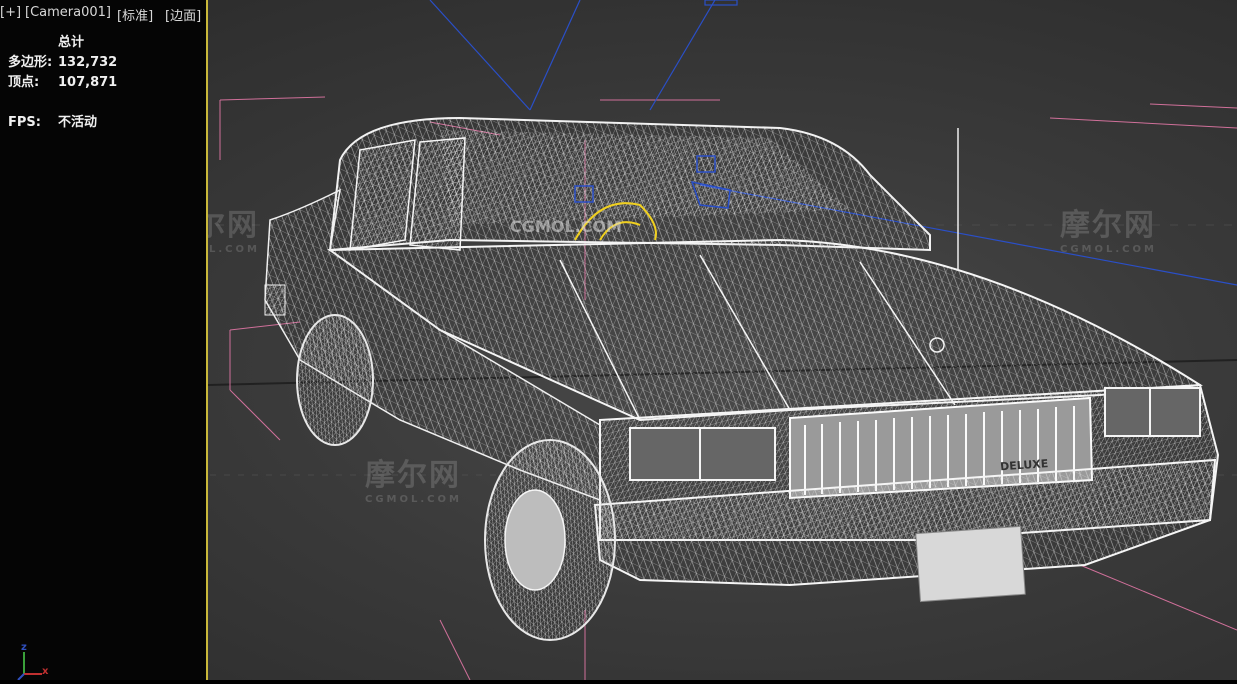 The height and width of the screenshot is (684, 1237). Describe the element at coordinates (970, 564) in the screenshot. I see `license-plate` at that location.